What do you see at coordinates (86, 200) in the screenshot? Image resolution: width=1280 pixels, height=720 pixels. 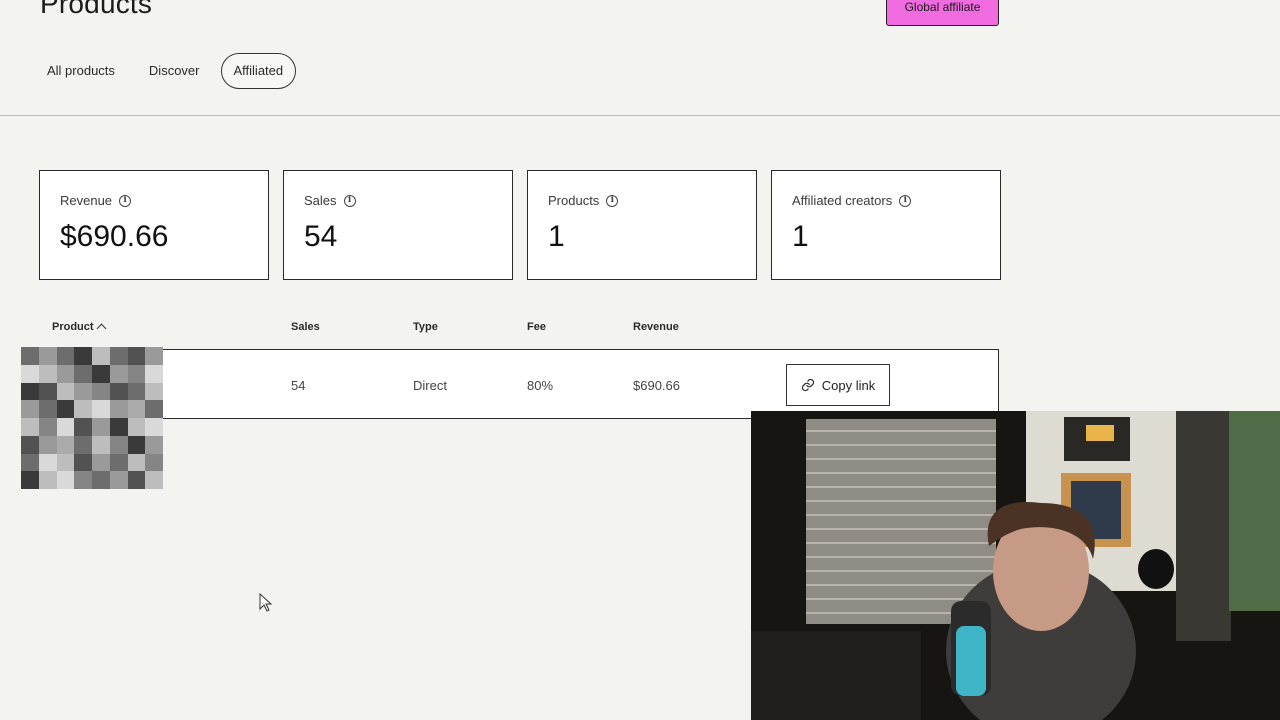 I see `stat-label: Revenue` at bounding box center [86, 200].